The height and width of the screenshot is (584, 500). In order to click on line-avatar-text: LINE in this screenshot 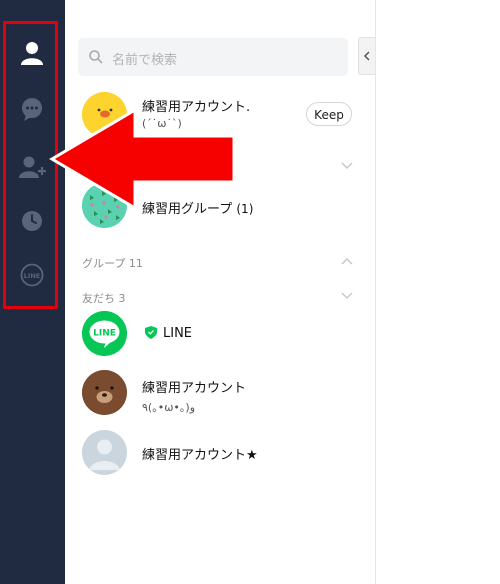, I will do `click(104, 334)`.